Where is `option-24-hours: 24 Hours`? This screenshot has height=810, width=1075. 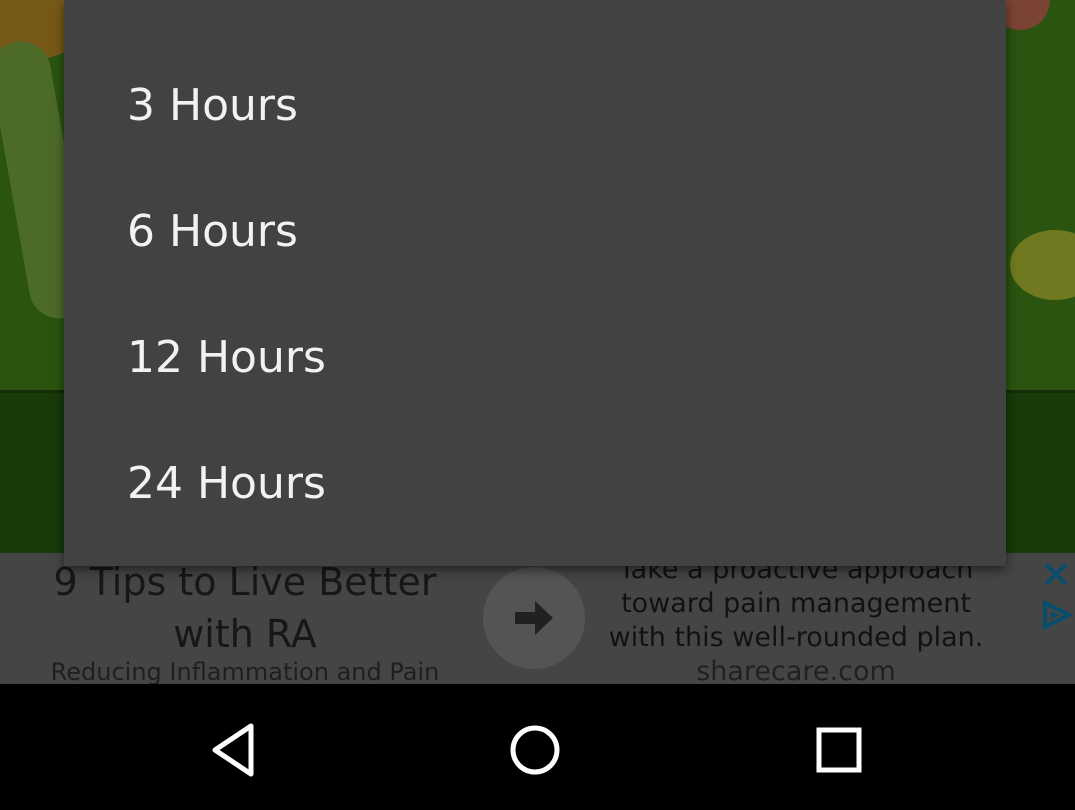
option-24-hours: 24 Hours is located at coordinates (535, 483).